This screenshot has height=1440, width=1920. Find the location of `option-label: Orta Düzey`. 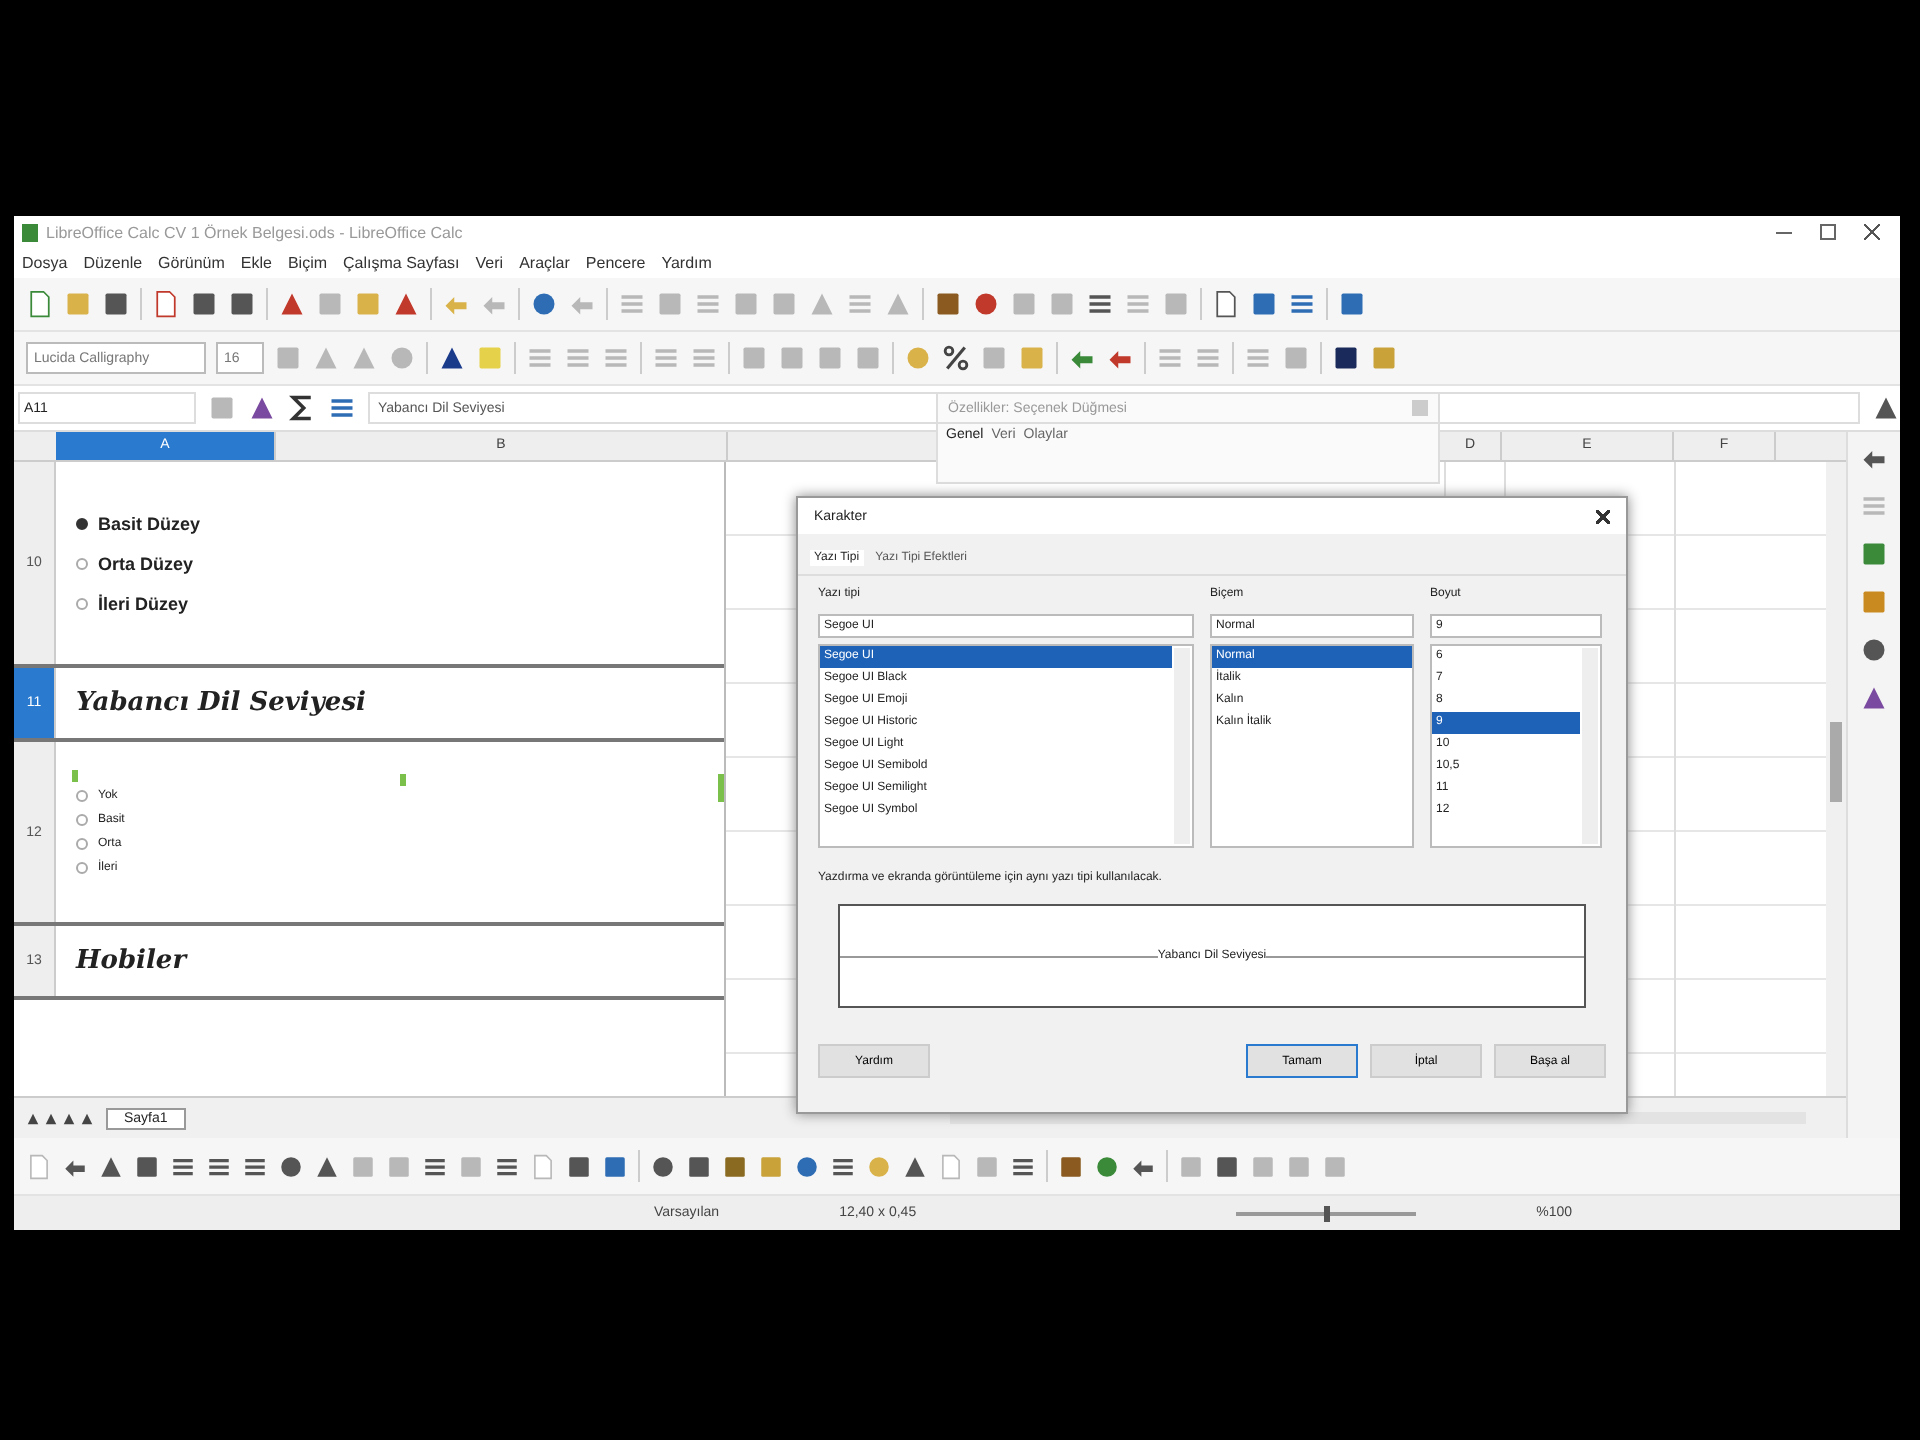

option-label: Orta Düzey is located at coordinates (146, 563).